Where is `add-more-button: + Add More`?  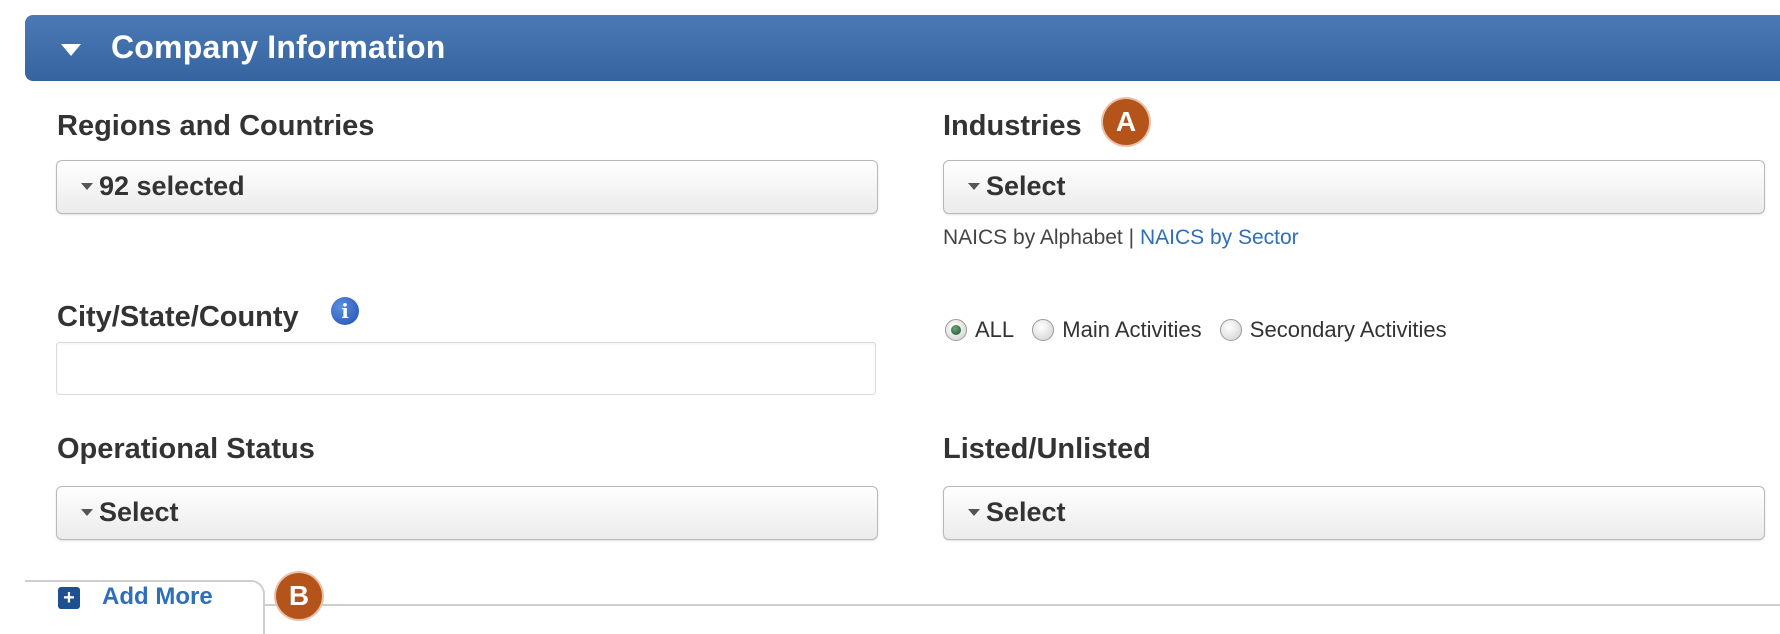
add-more-button: + Add More is located at coordinates (135, 597).